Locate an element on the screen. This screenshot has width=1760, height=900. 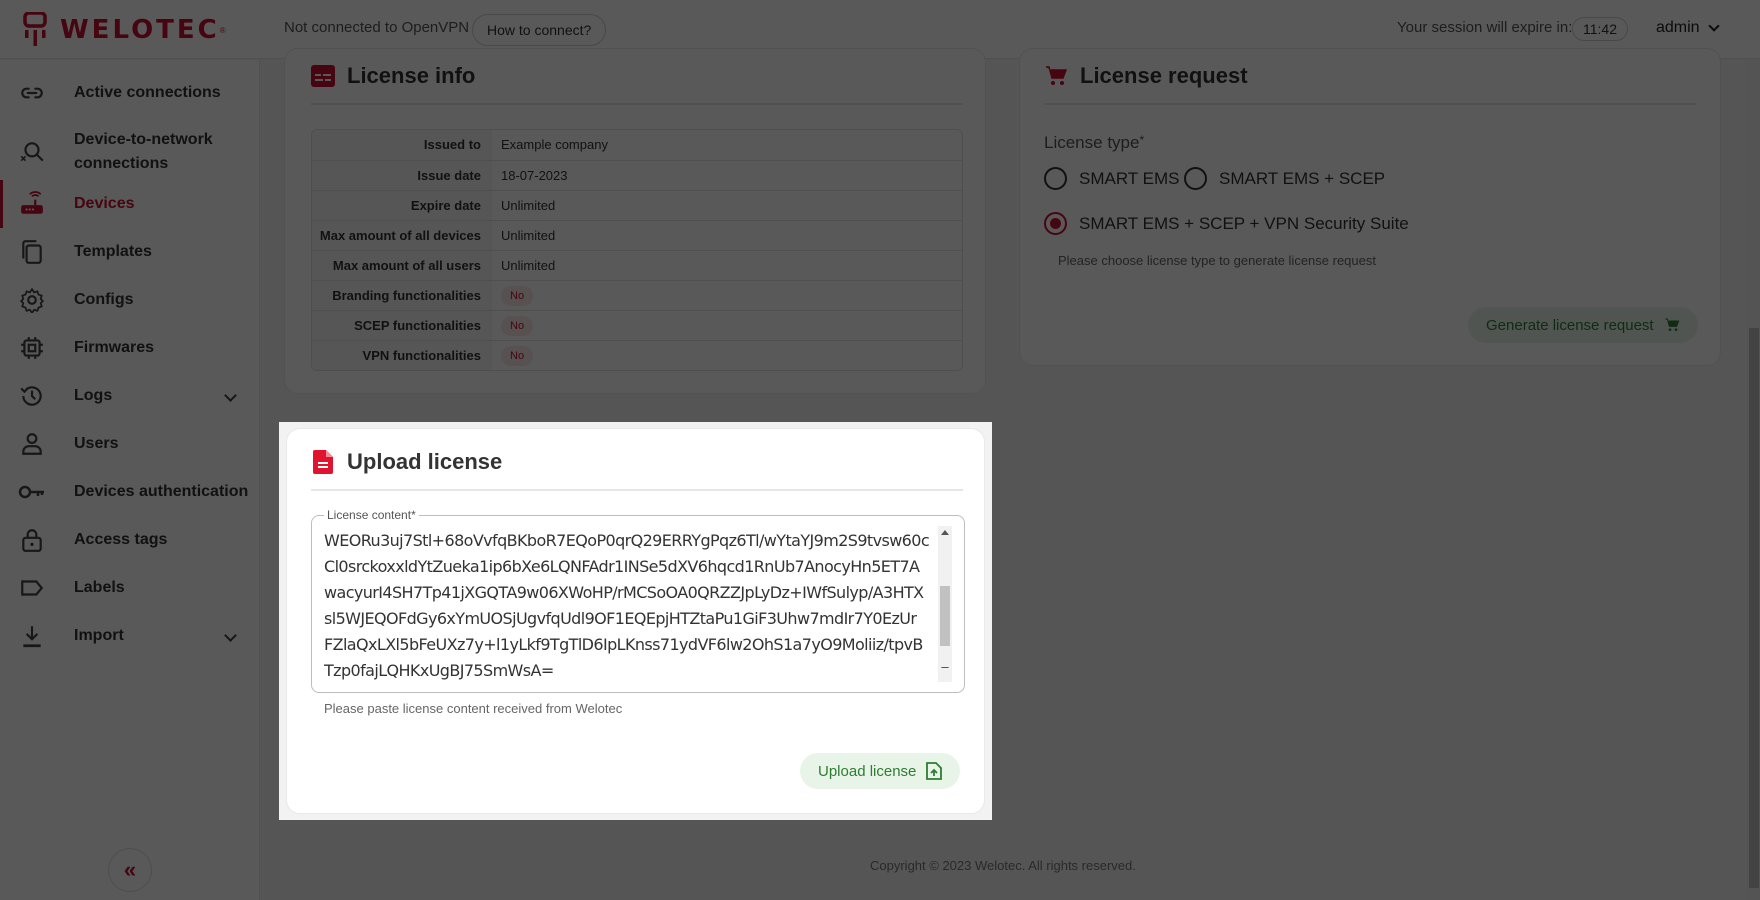
sidebar-item-label: Labels is located at coordinates (99, 587).